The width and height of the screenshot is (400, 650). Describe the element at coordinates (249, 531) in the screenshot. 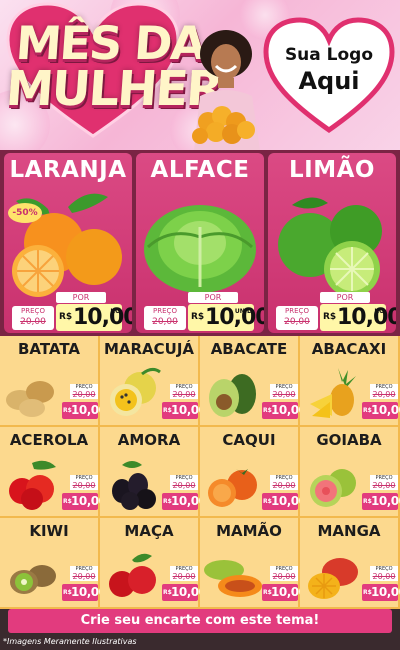

I see `product-name: MAMÃO` at that location.